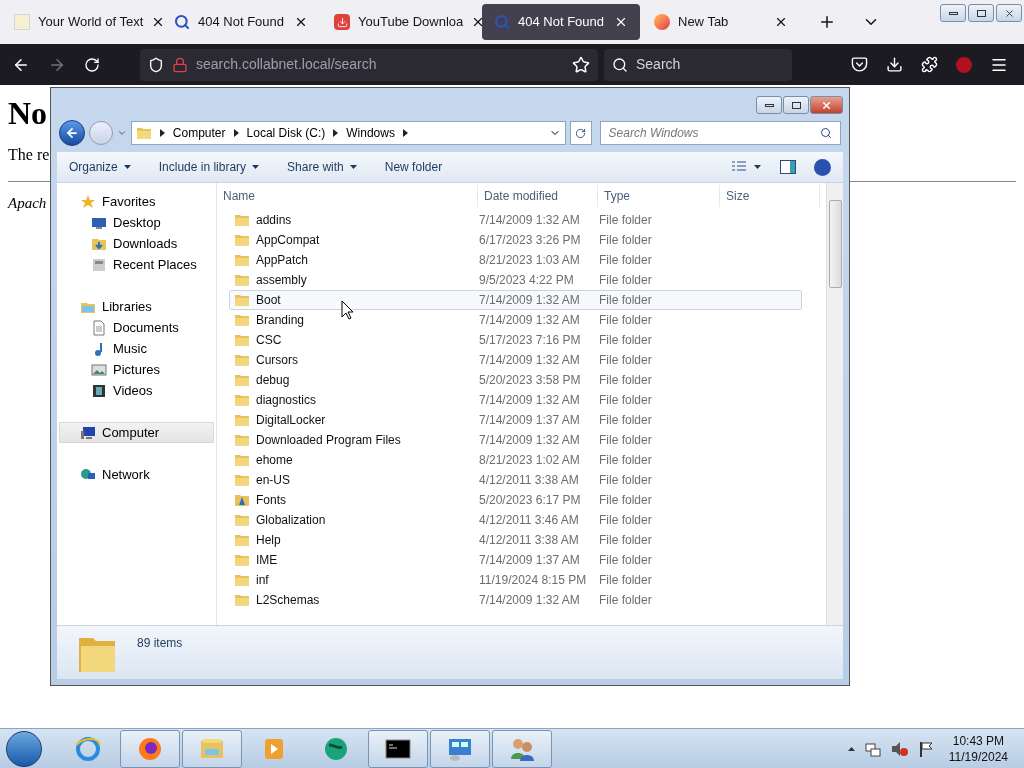 Image resolution: width=1024 pixels, height=768 pixels. I want to click on chevron-icon, so click(236, 133).